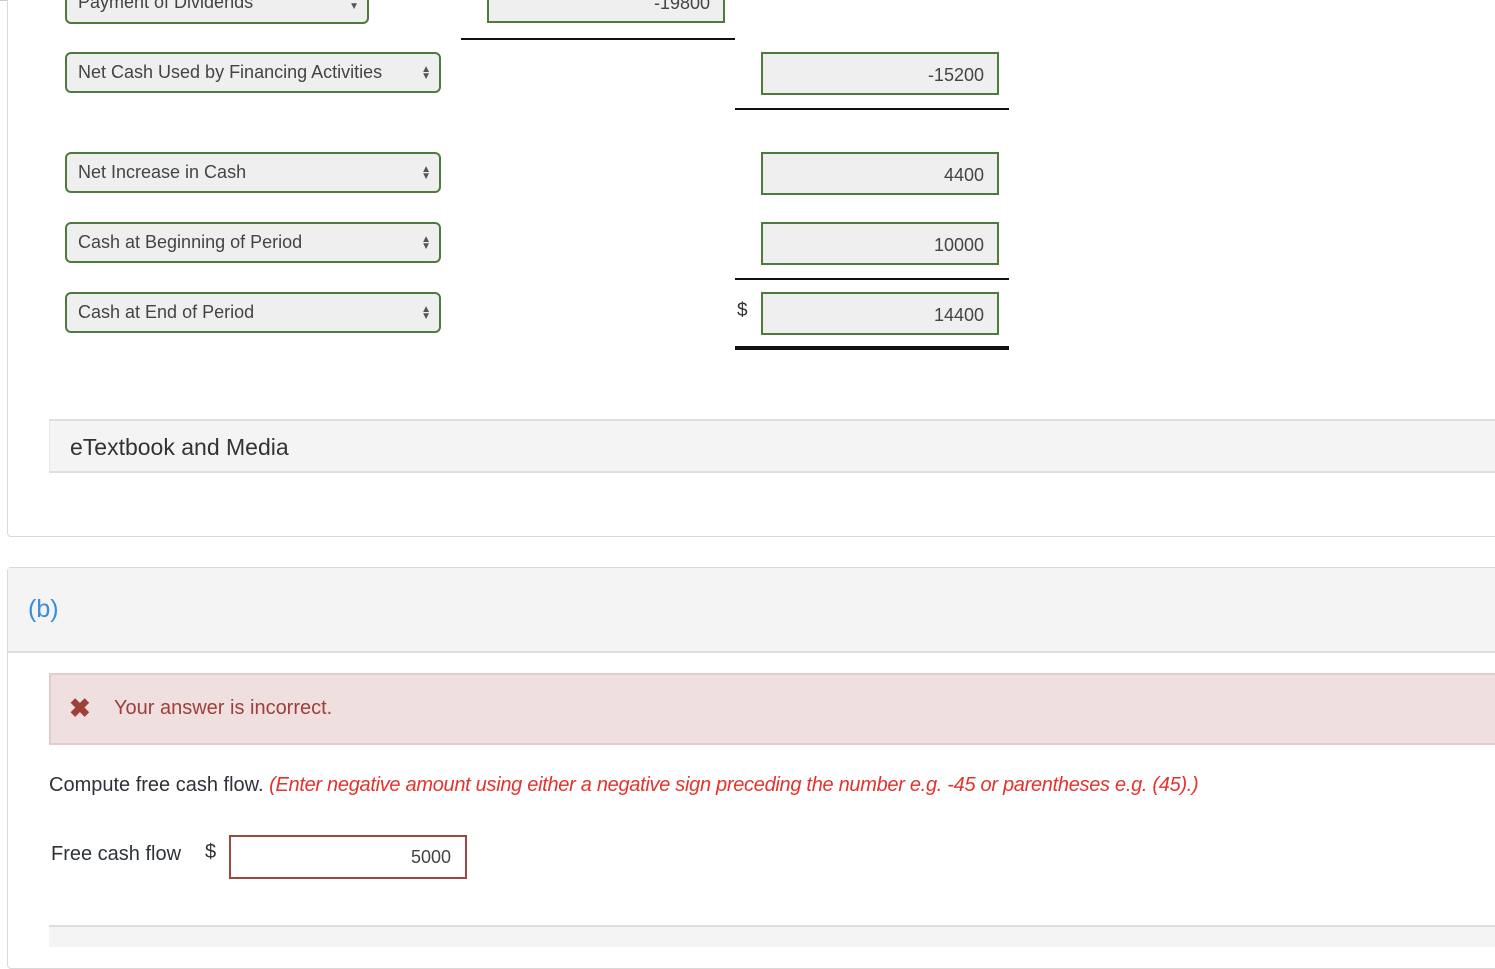  I want to click on line-item-select-cash-beginning: Cash at Beginning of Period ▲ ▼, so click(253, 242).